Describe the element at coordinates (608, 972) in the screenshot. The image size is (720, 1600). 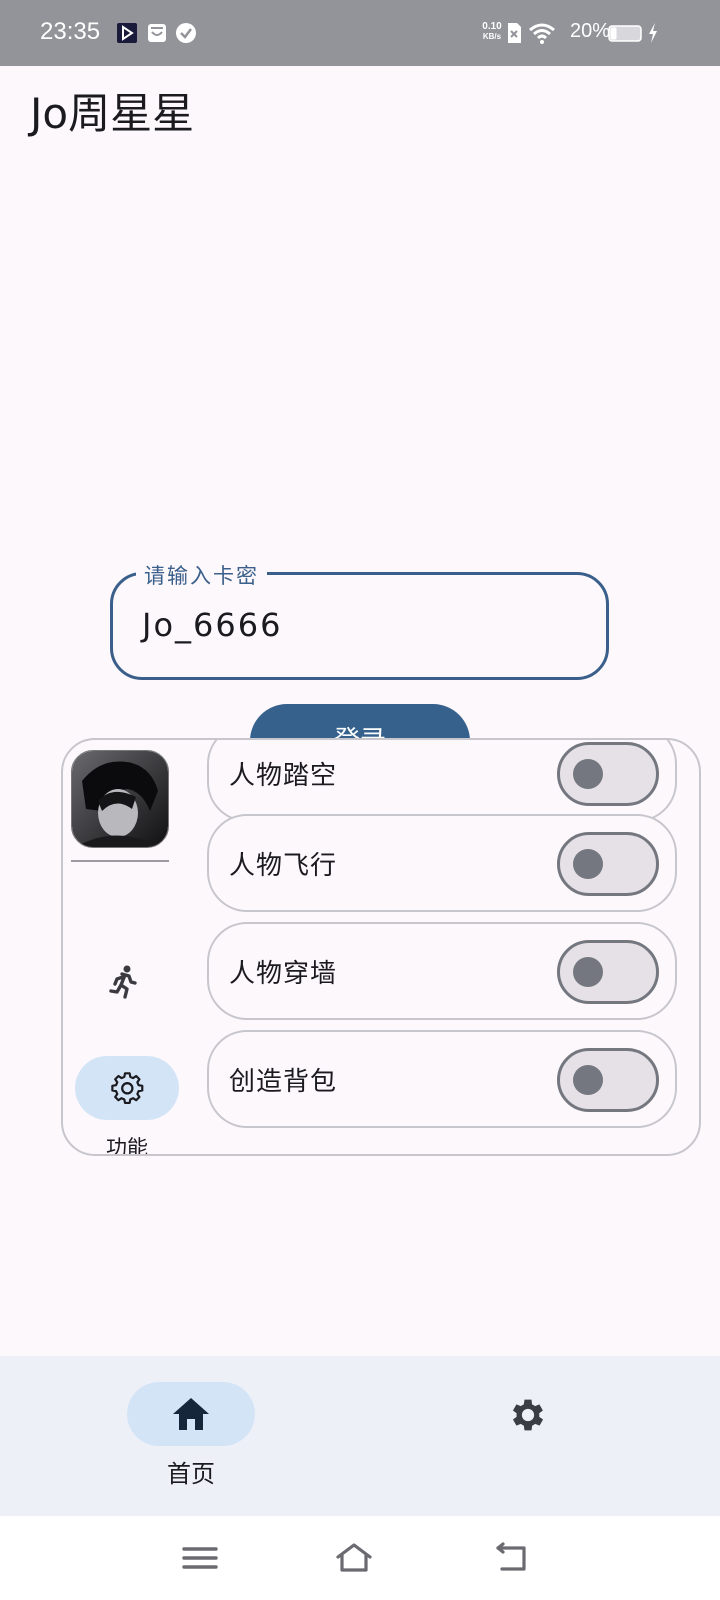
I see `feature-toggle-noclip` at that location.